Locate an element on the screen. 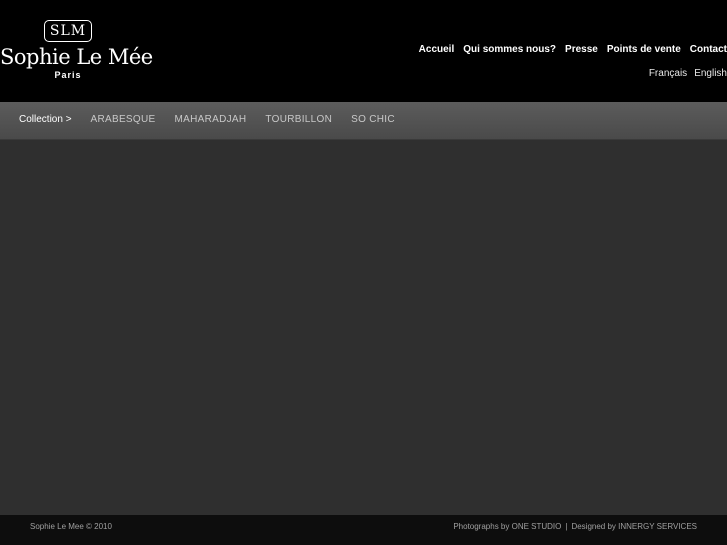 The height and width of the screenshot is (545, 727). nav-points-de-vente: Points de vente is located at coordinates (644, 50).